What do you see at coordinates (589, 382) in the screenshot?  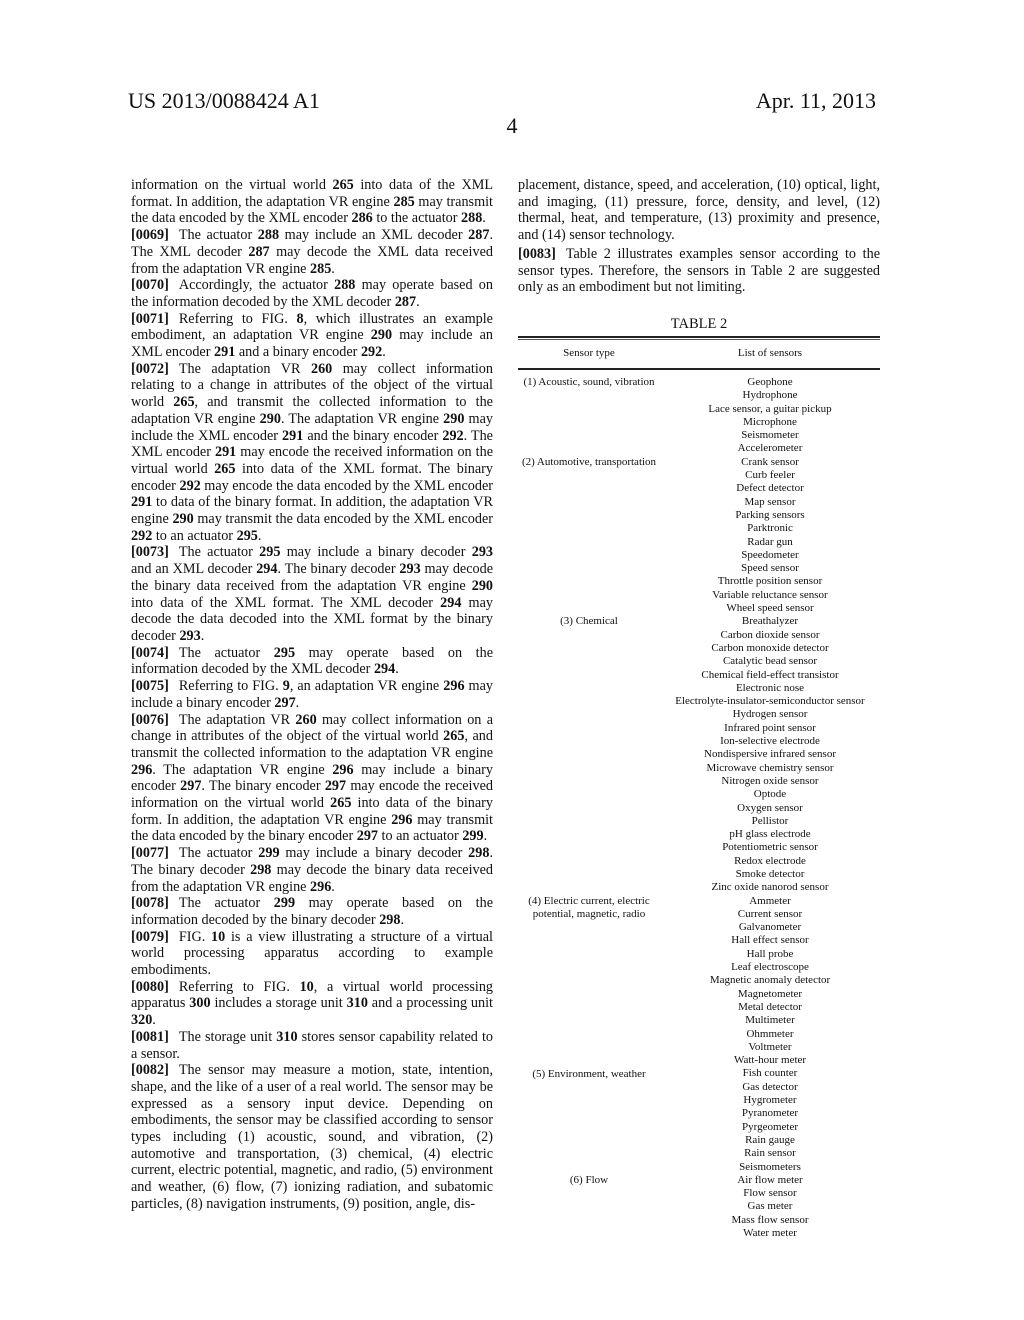 I see `sensor-type-cell: (1) Acoustic, sound, vibration` at bounding box center [589, 382].